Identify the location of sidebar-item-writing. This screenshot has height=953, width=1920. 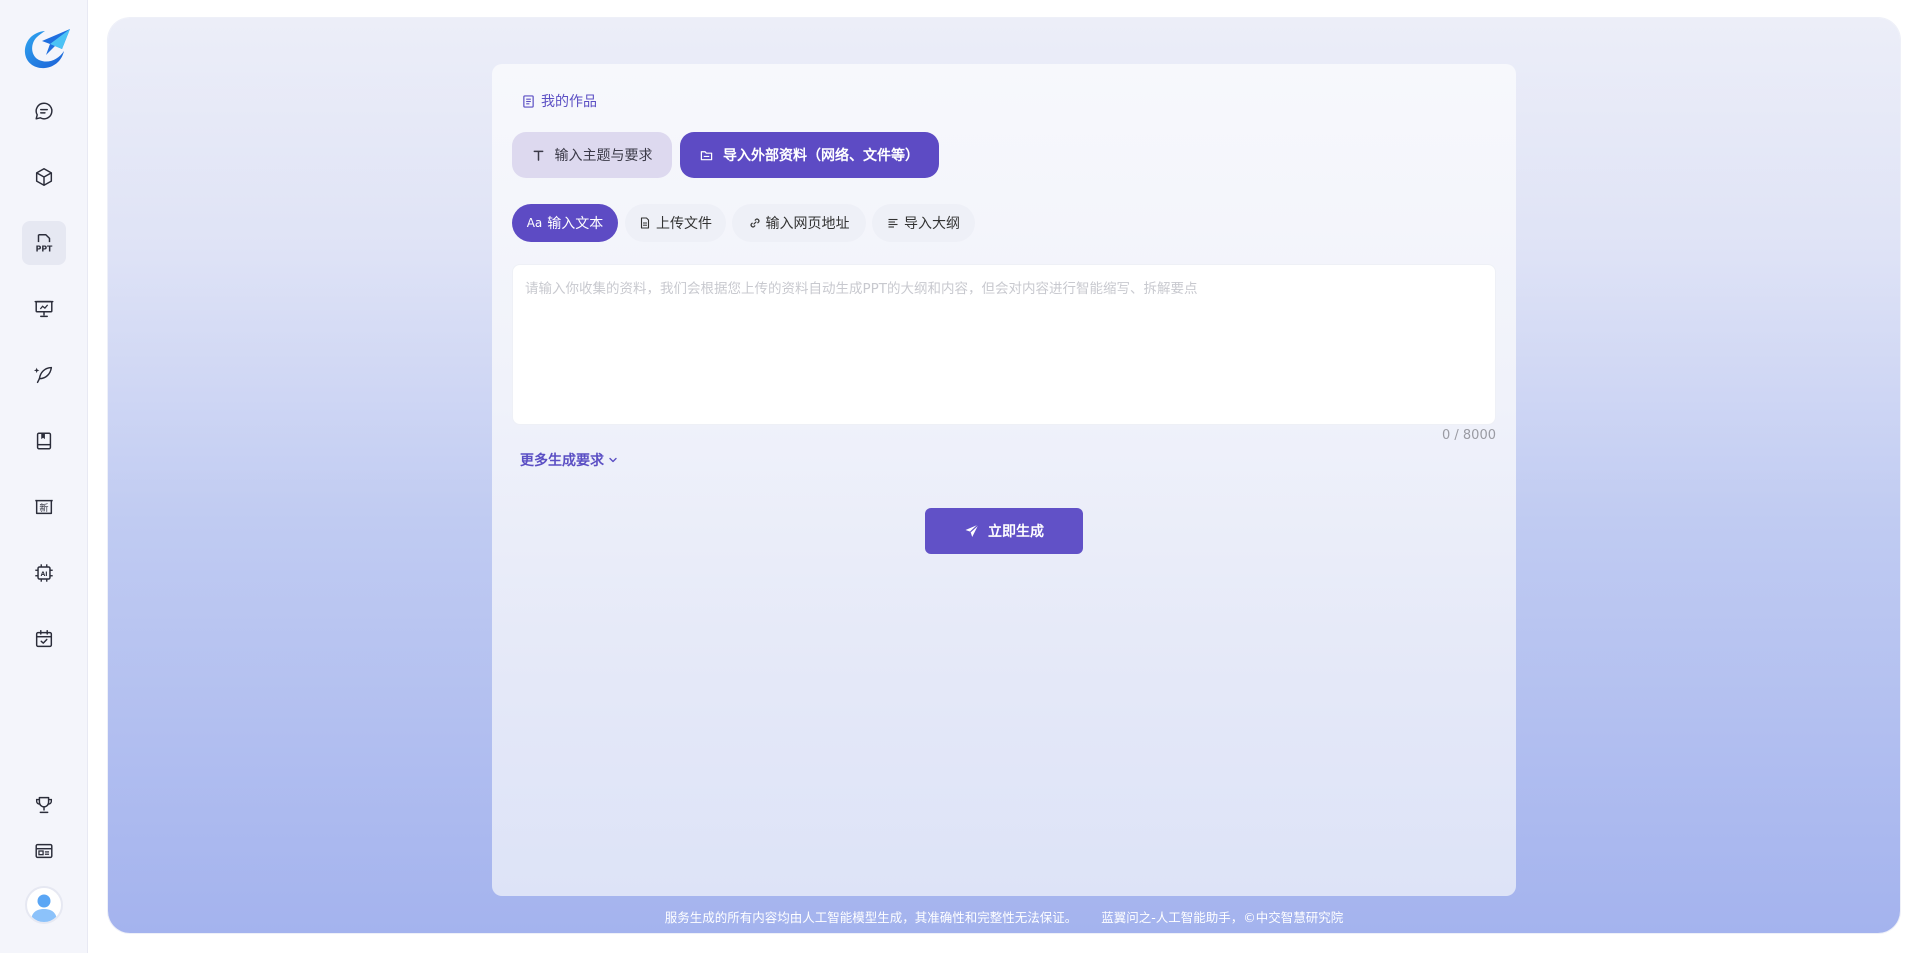
(44, 375).